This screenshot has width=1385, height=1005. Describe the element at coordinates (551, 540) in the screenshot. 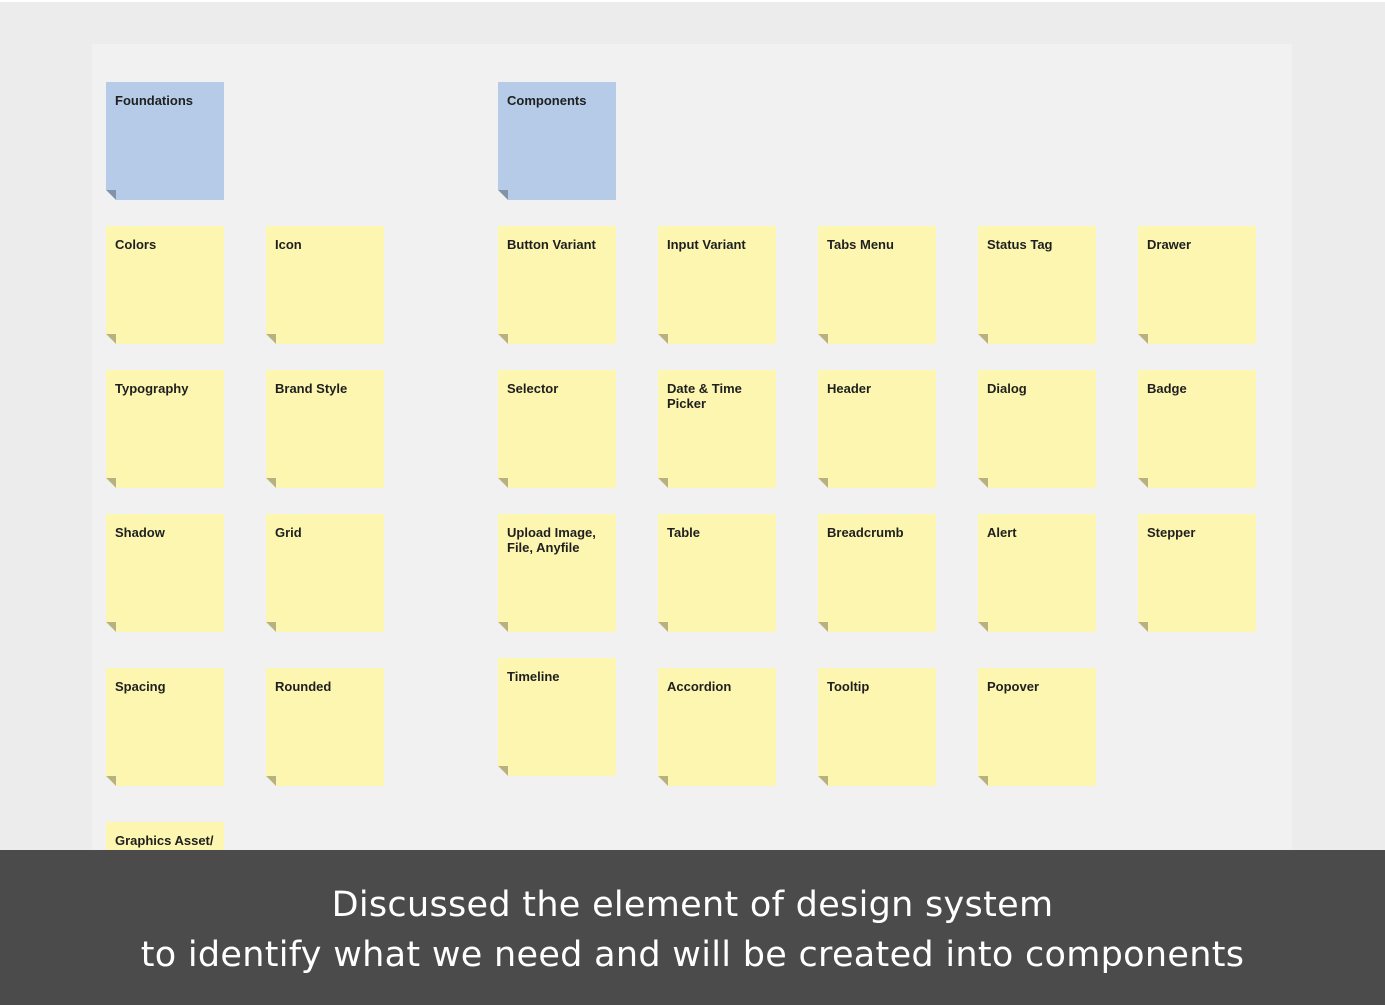

I see `sticky-label: Upload Image, File, Anyfile` at that location.